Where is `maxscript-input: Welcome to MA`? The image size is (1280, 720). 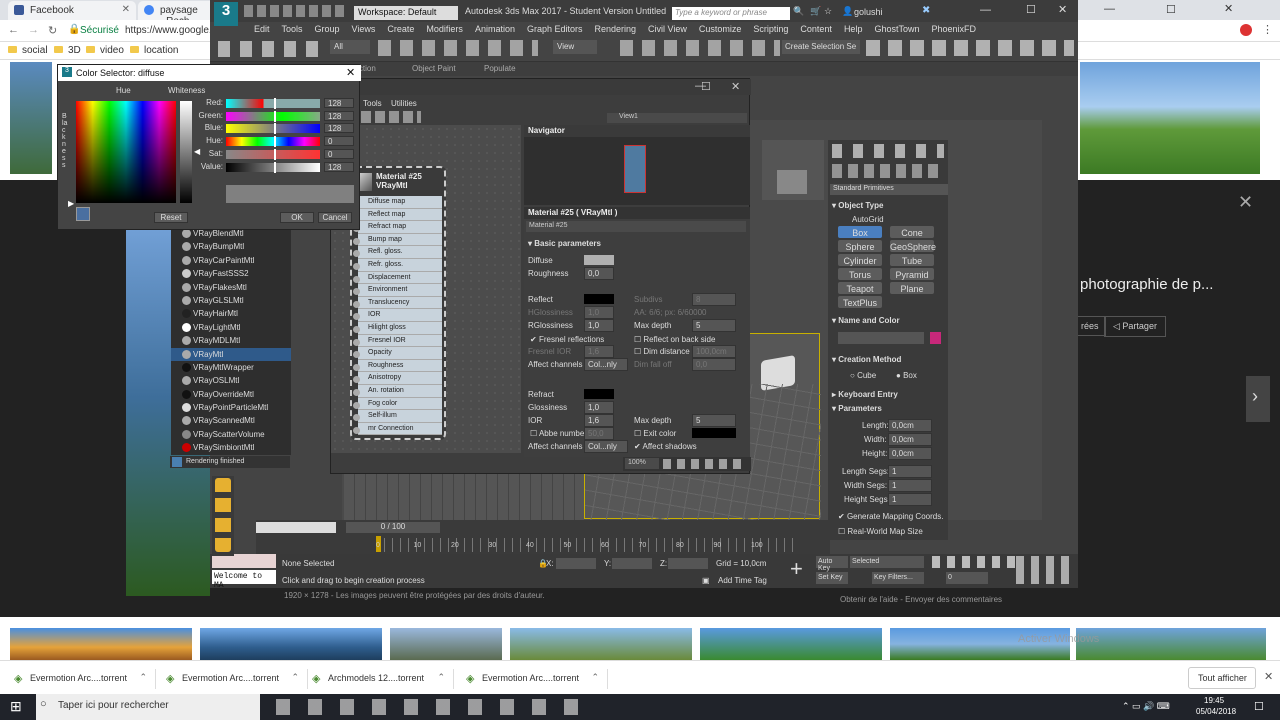 maxscript-input: Welcome to MA is located at coordinates (244, 580).